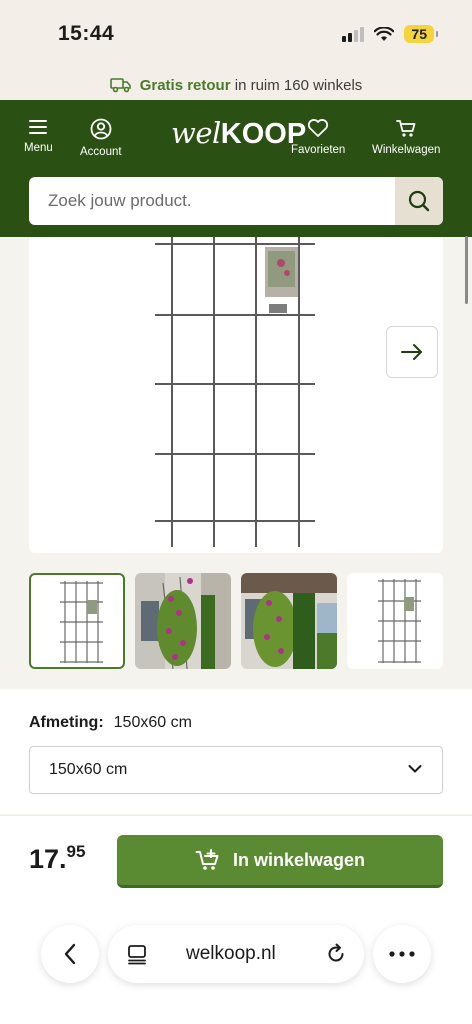  I want to click on more-options-button, so click(402, 954).